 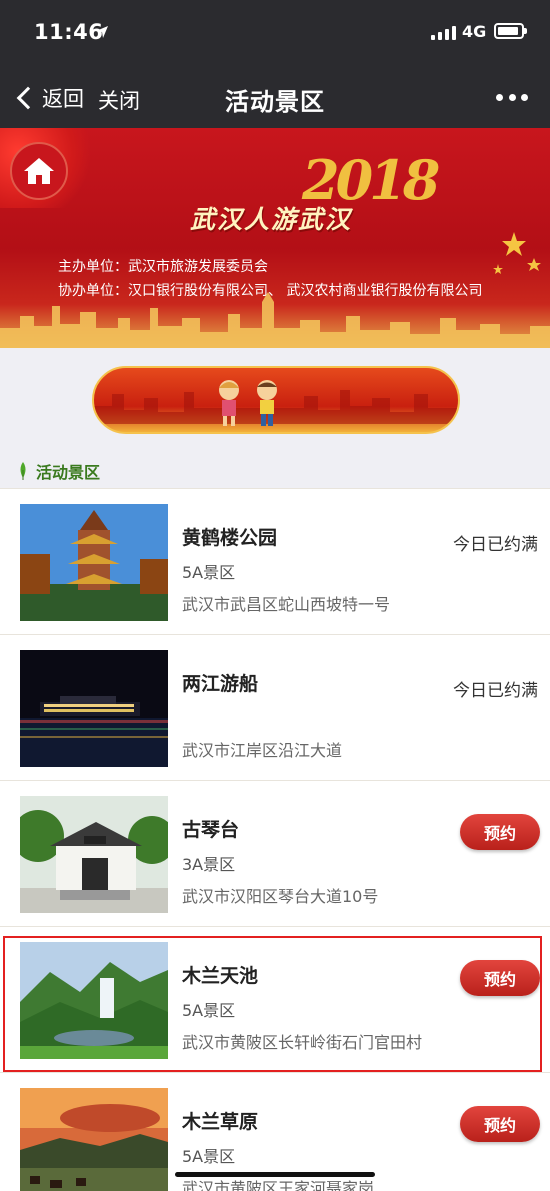 I want to click on cartoon-girl-icon, so click(x=229, y=403).